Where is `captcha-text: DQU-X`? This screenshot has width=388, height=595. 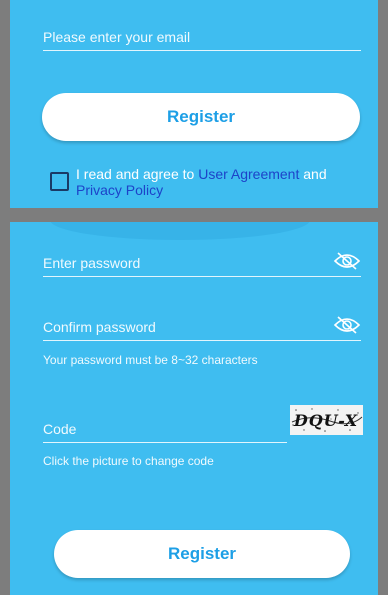 captcha-text: DQU-X is located at coordinates (325, 420).